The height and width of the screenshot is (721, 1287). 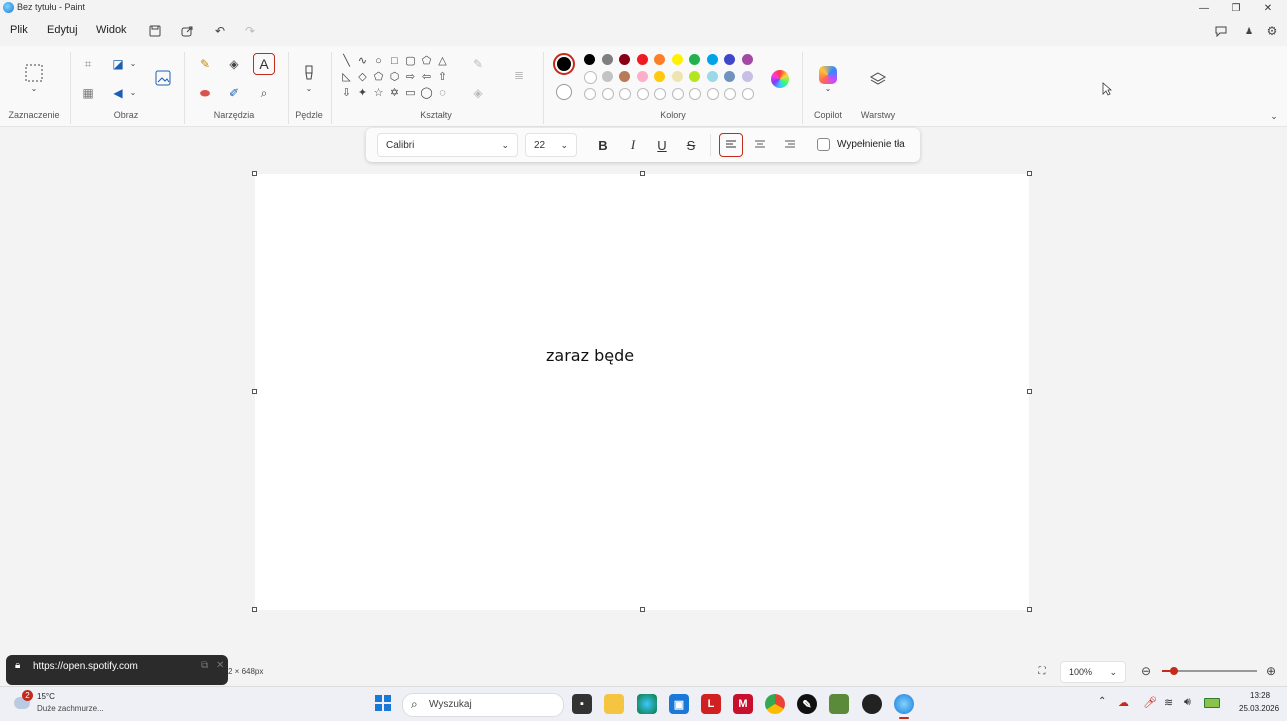 What do you see at coordinates (205, 93) in the screenshot?
I see `eraser-icon: ⬬` at bounding box center [205, 93].